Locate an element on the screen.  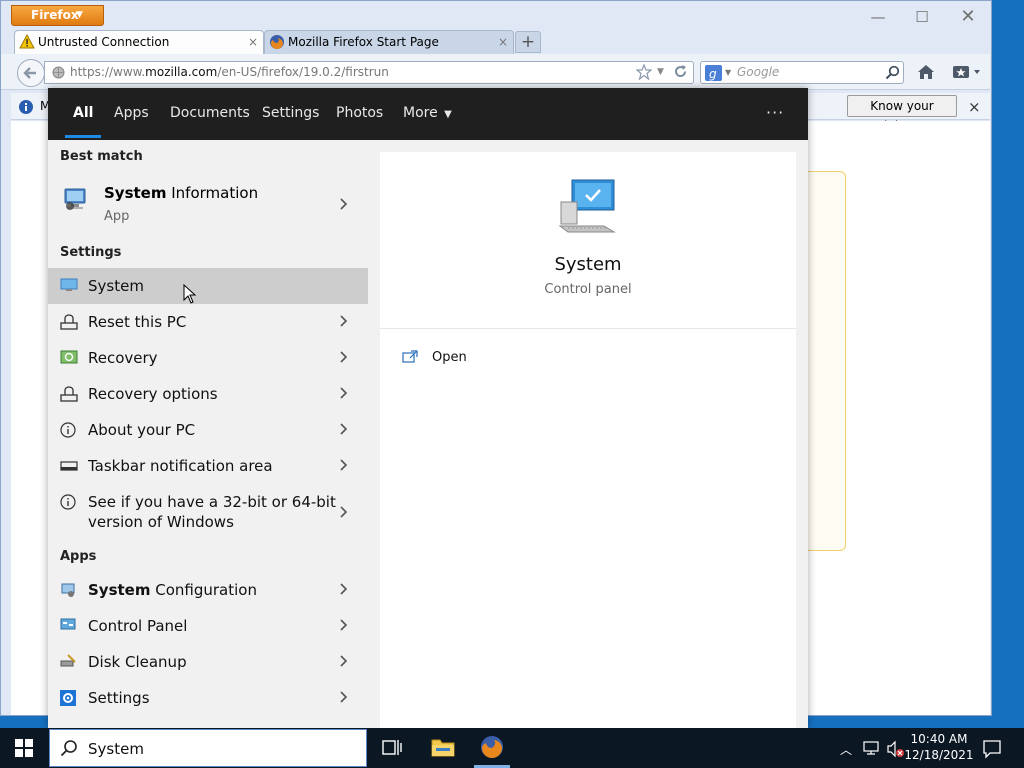
firefox-taskbar-icon is located at coordinates (492, 749).